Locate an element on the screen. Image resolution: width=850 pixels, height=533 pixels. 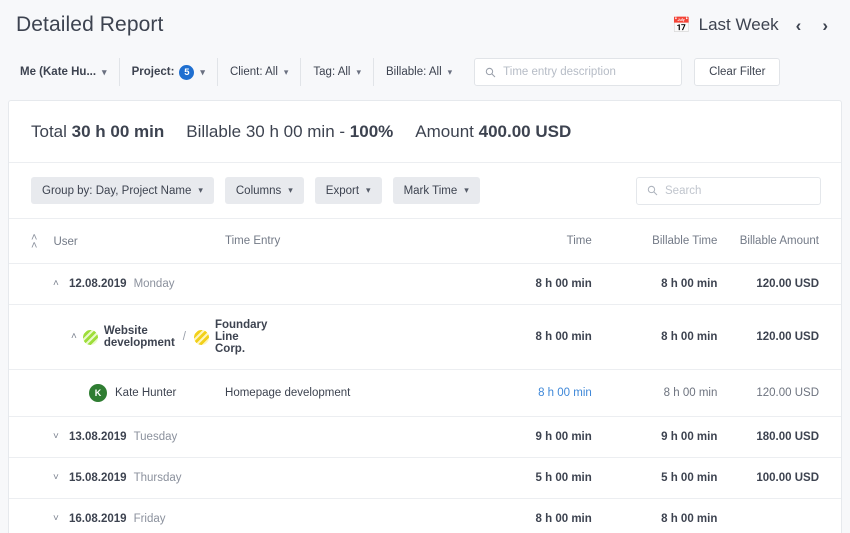
columns-button: Columns ▾ is located at coordinates (264, 190).